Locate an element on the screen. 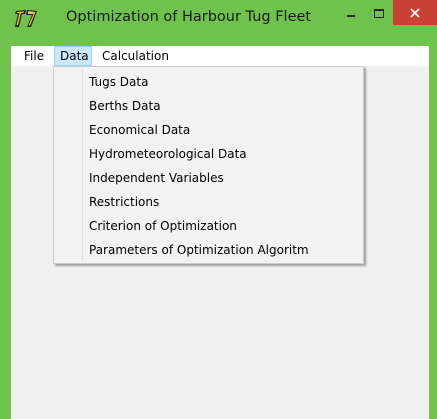 This screenshot has width=437, height=419. close-icon is located at coordinates (415, 12).